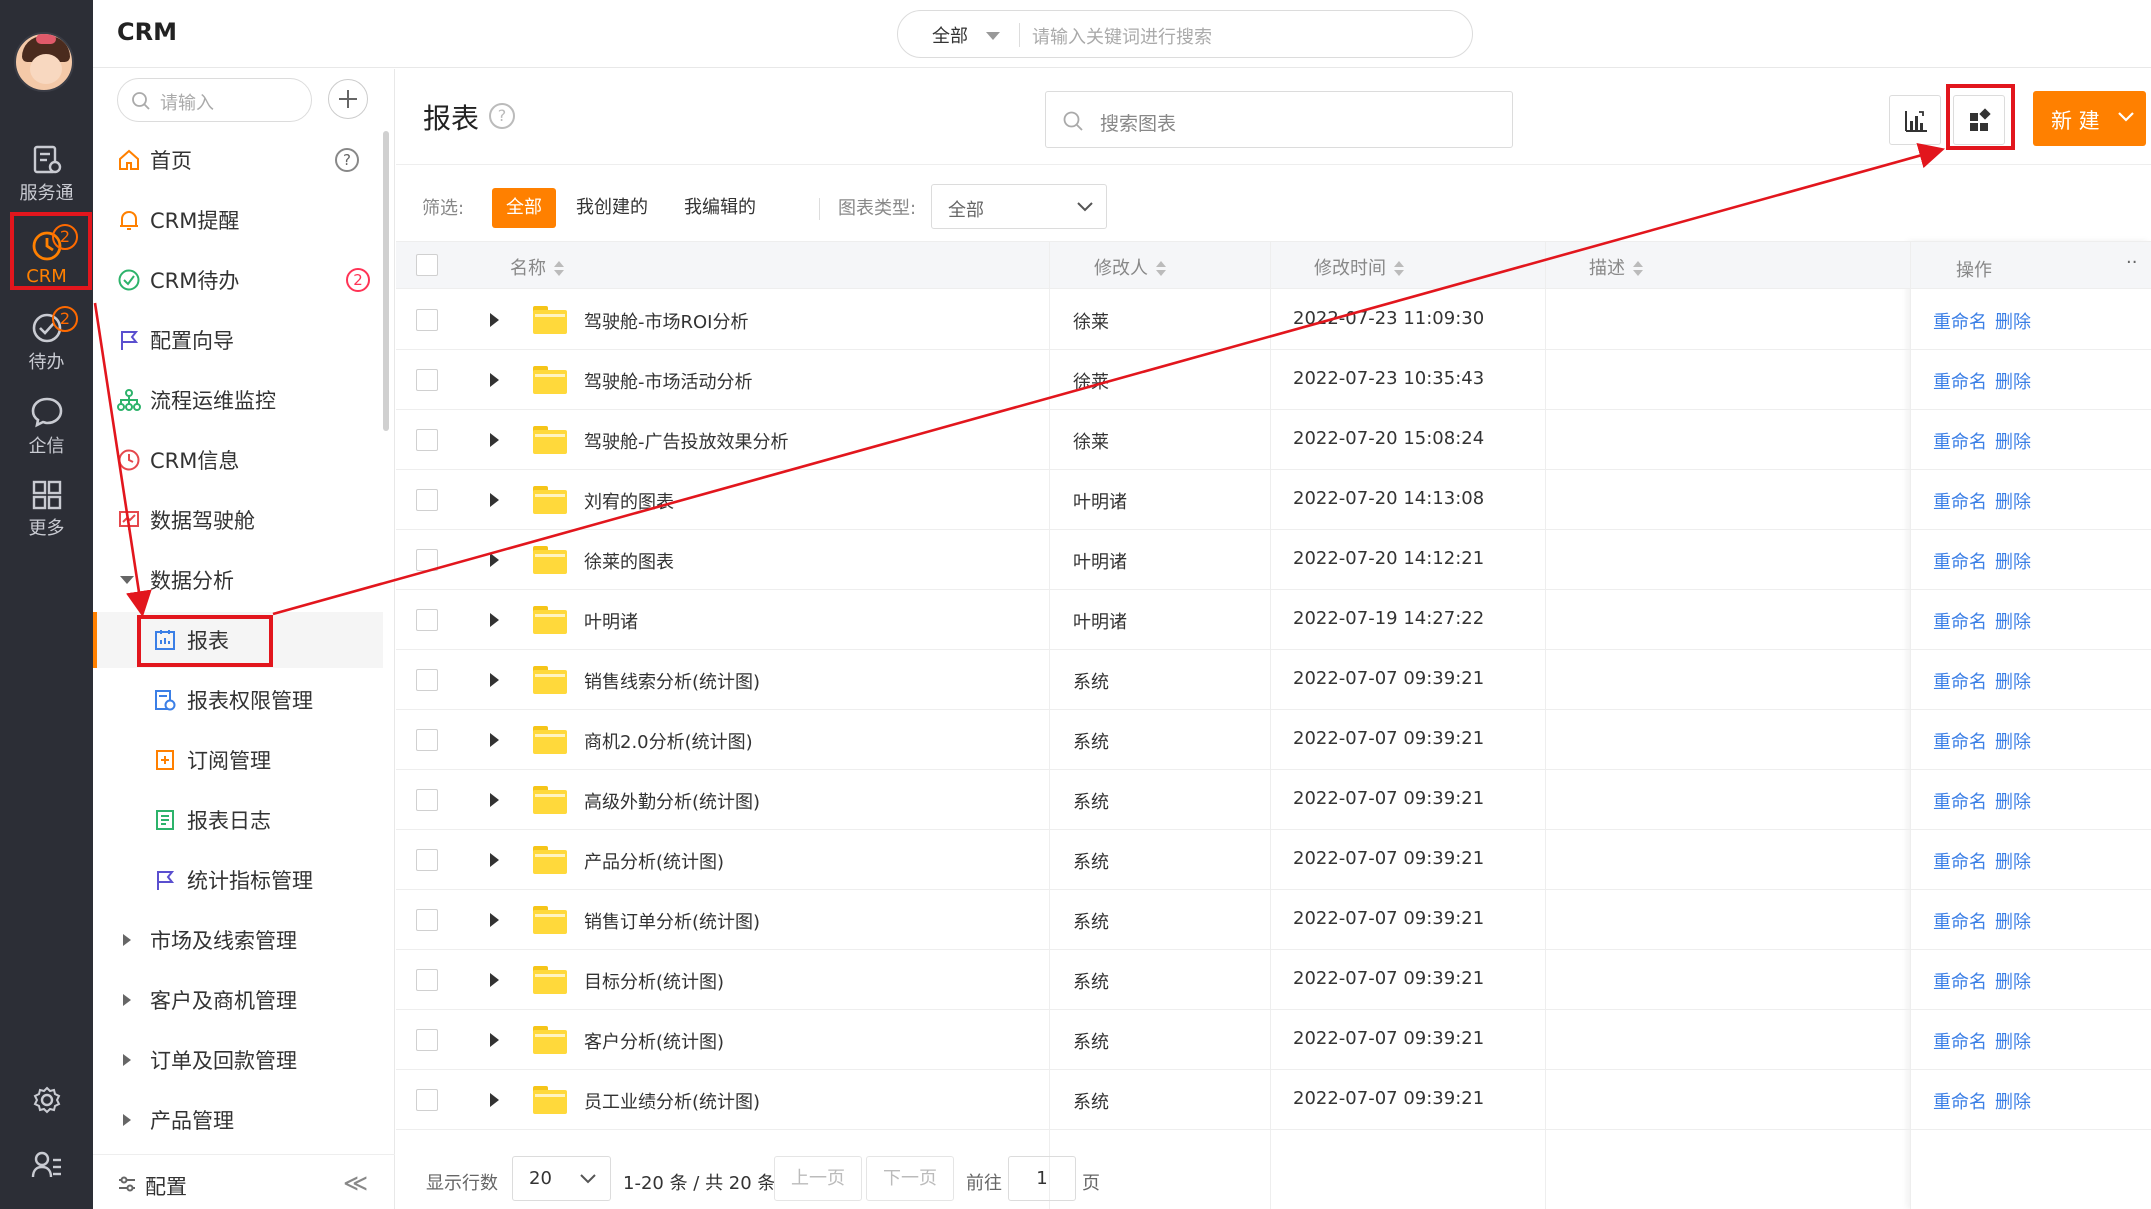 The width and height of the screenshot is (2151, 1209). What do you see at coordinates (1273, 380) in the screenshot?
I see `table-row: 驾驶舱-市场活动分析 徐莱 2022-07-23 10:35:43 重命名 删除` at bounding box center [1273, 380].